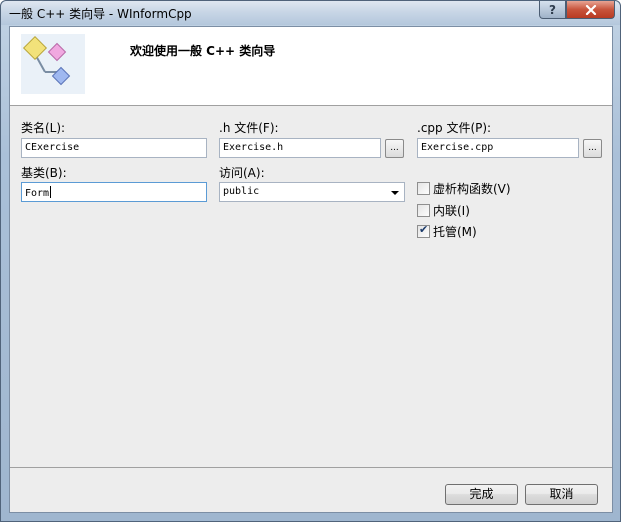 The width and height of the screenshot is (621, 522). Describe the element at coordinates (472, 189) in the screenshot. I see `virtual-destructor-label: 虚析构函数(V)` at that location.